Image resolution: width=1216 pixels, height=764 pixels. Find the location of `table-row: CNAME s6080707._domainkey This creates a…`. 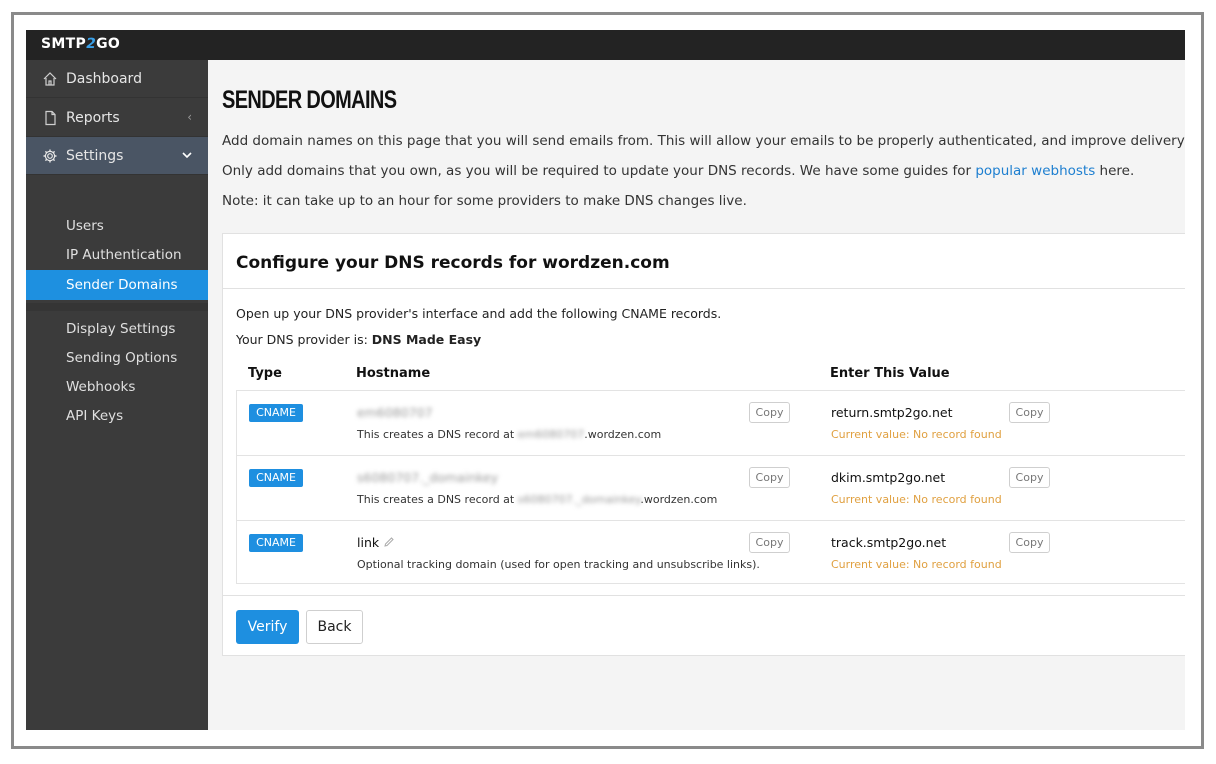

table-row: CNAME s6080707._domainkey This creates a… is located at coordinates (711, 488).